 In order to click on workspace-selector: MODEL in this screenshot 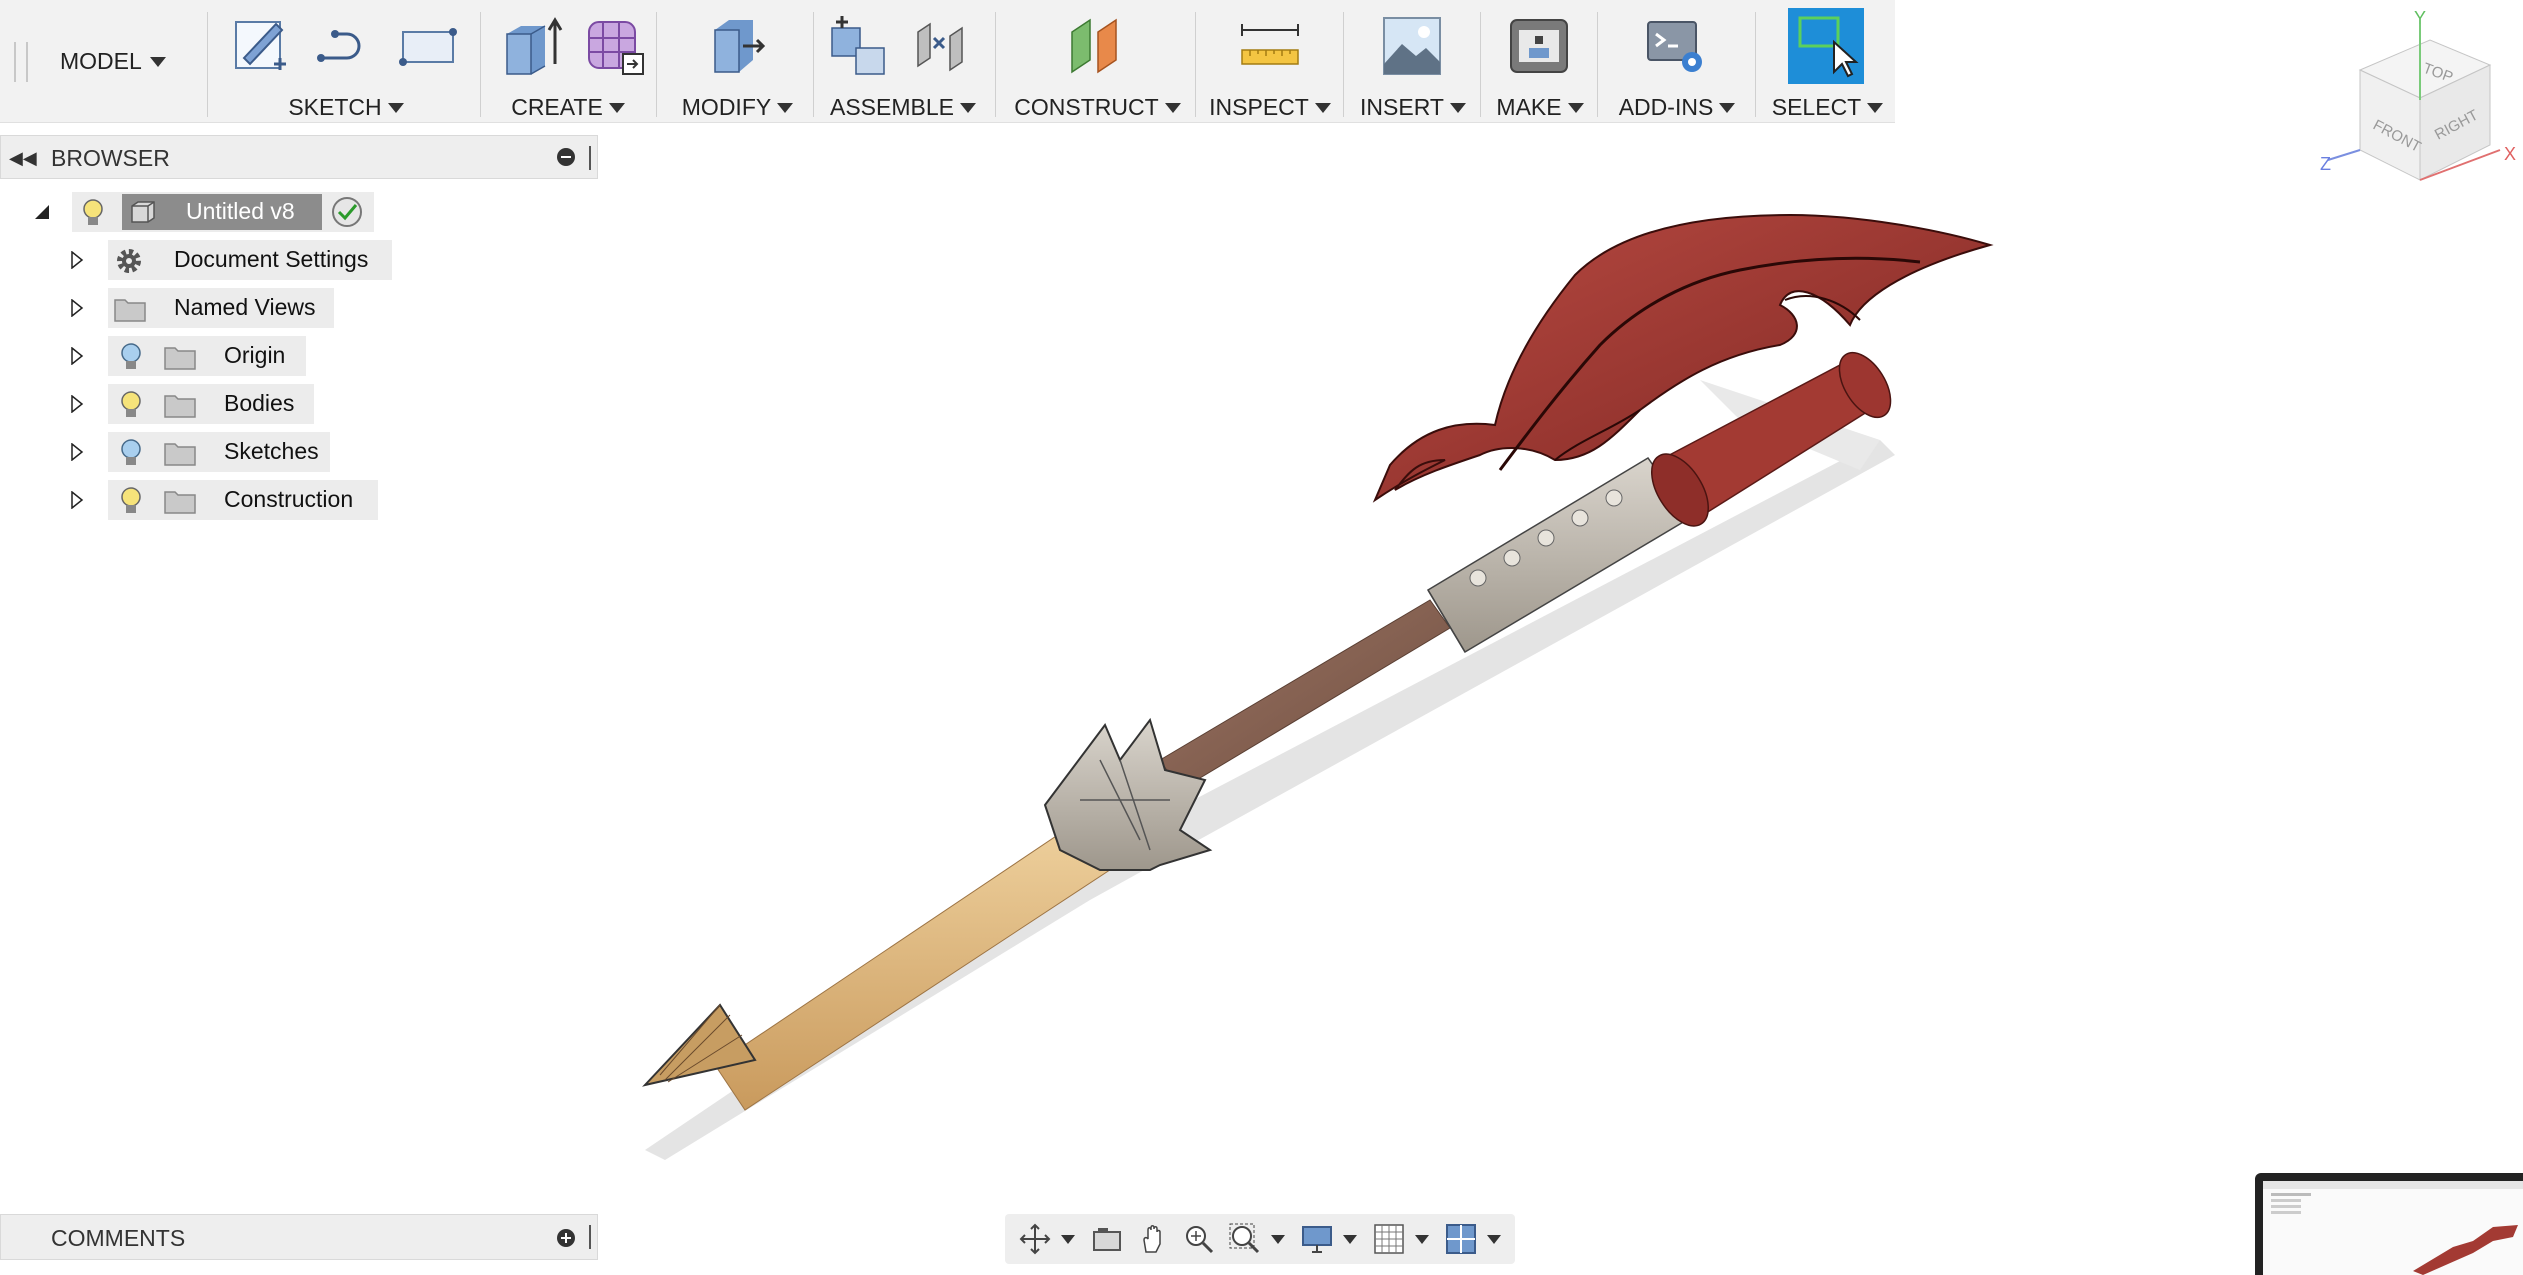, I will do `click(113, 61)`.